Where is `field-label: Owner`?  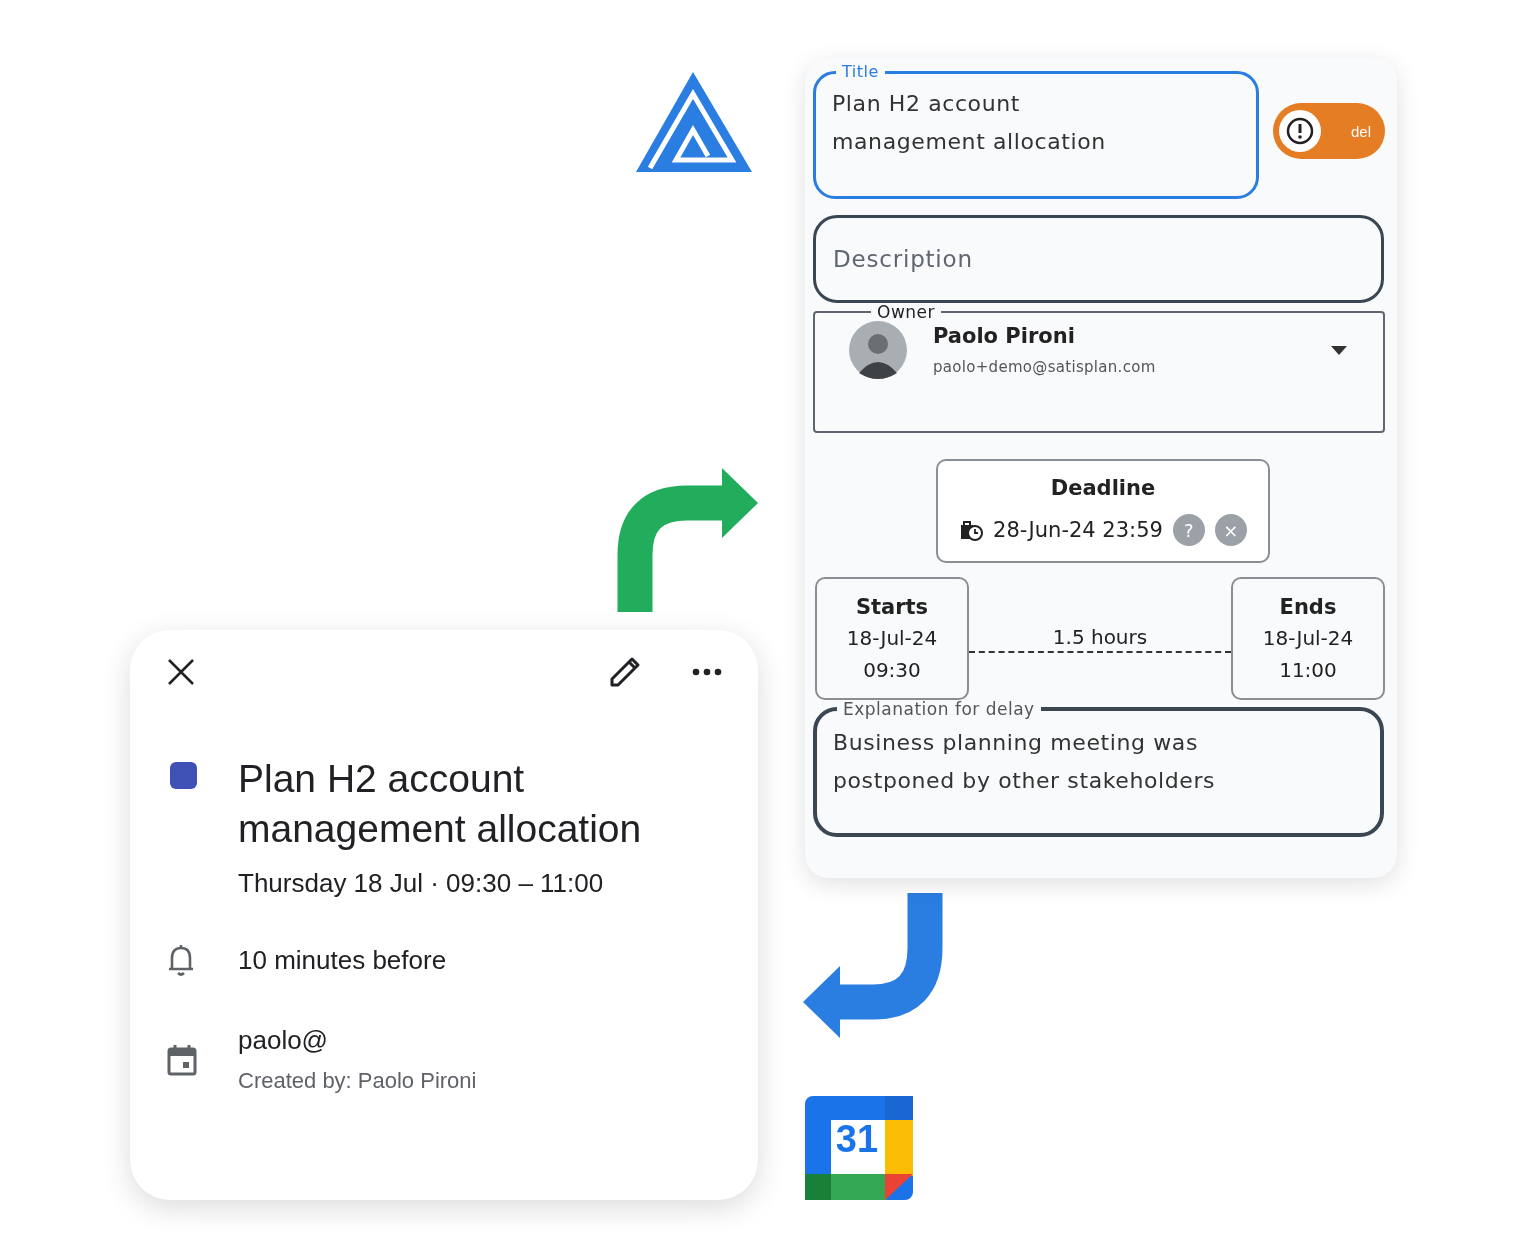 field-label: Owner is located at coordinates (906, 312).